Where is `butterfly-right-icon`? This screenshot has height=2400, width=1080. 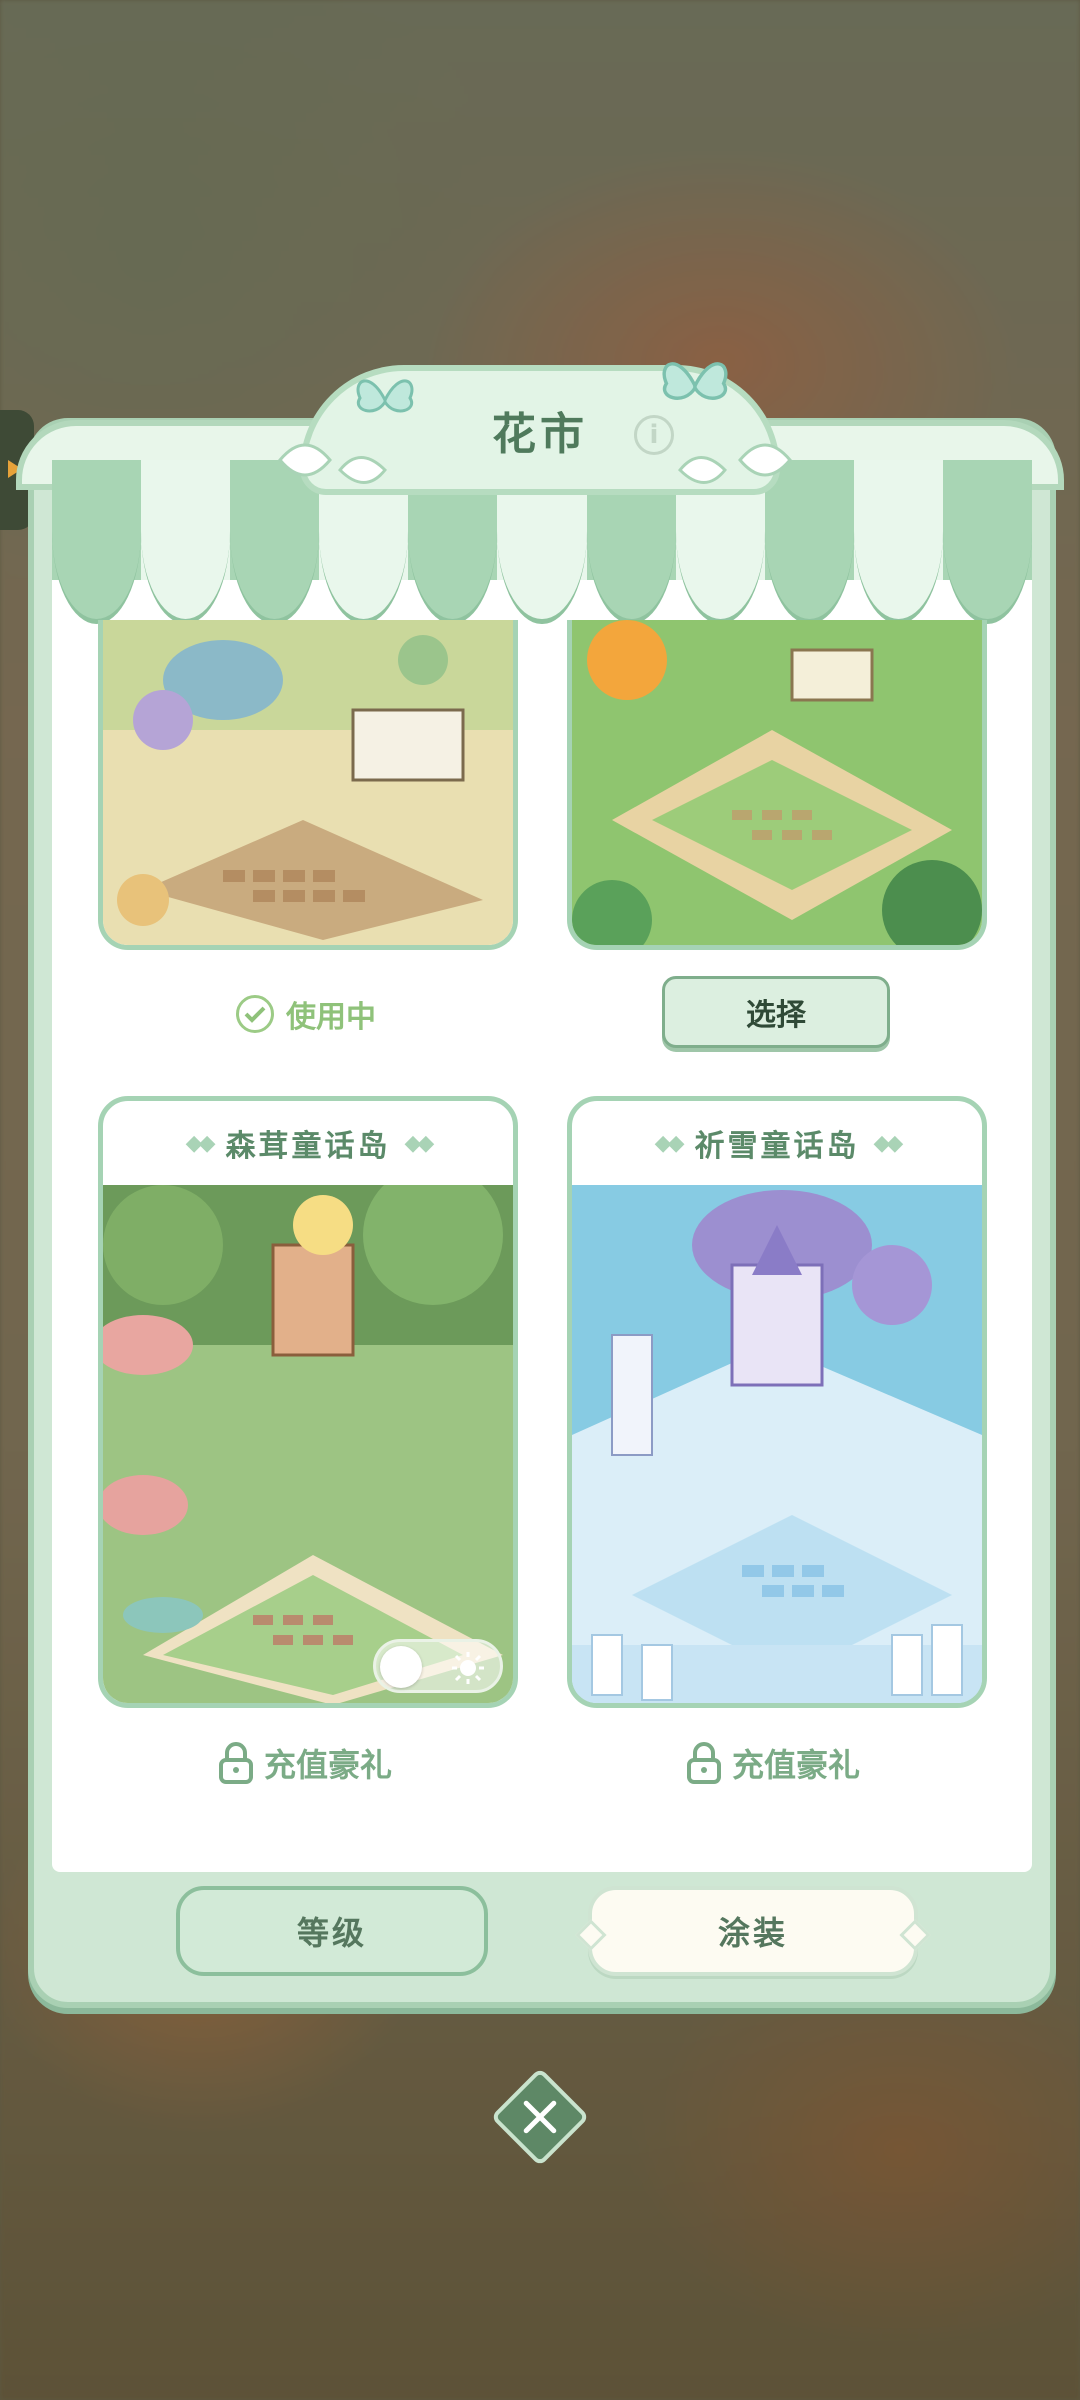 butterfly-right-icon is located at coordinates (695, 381).